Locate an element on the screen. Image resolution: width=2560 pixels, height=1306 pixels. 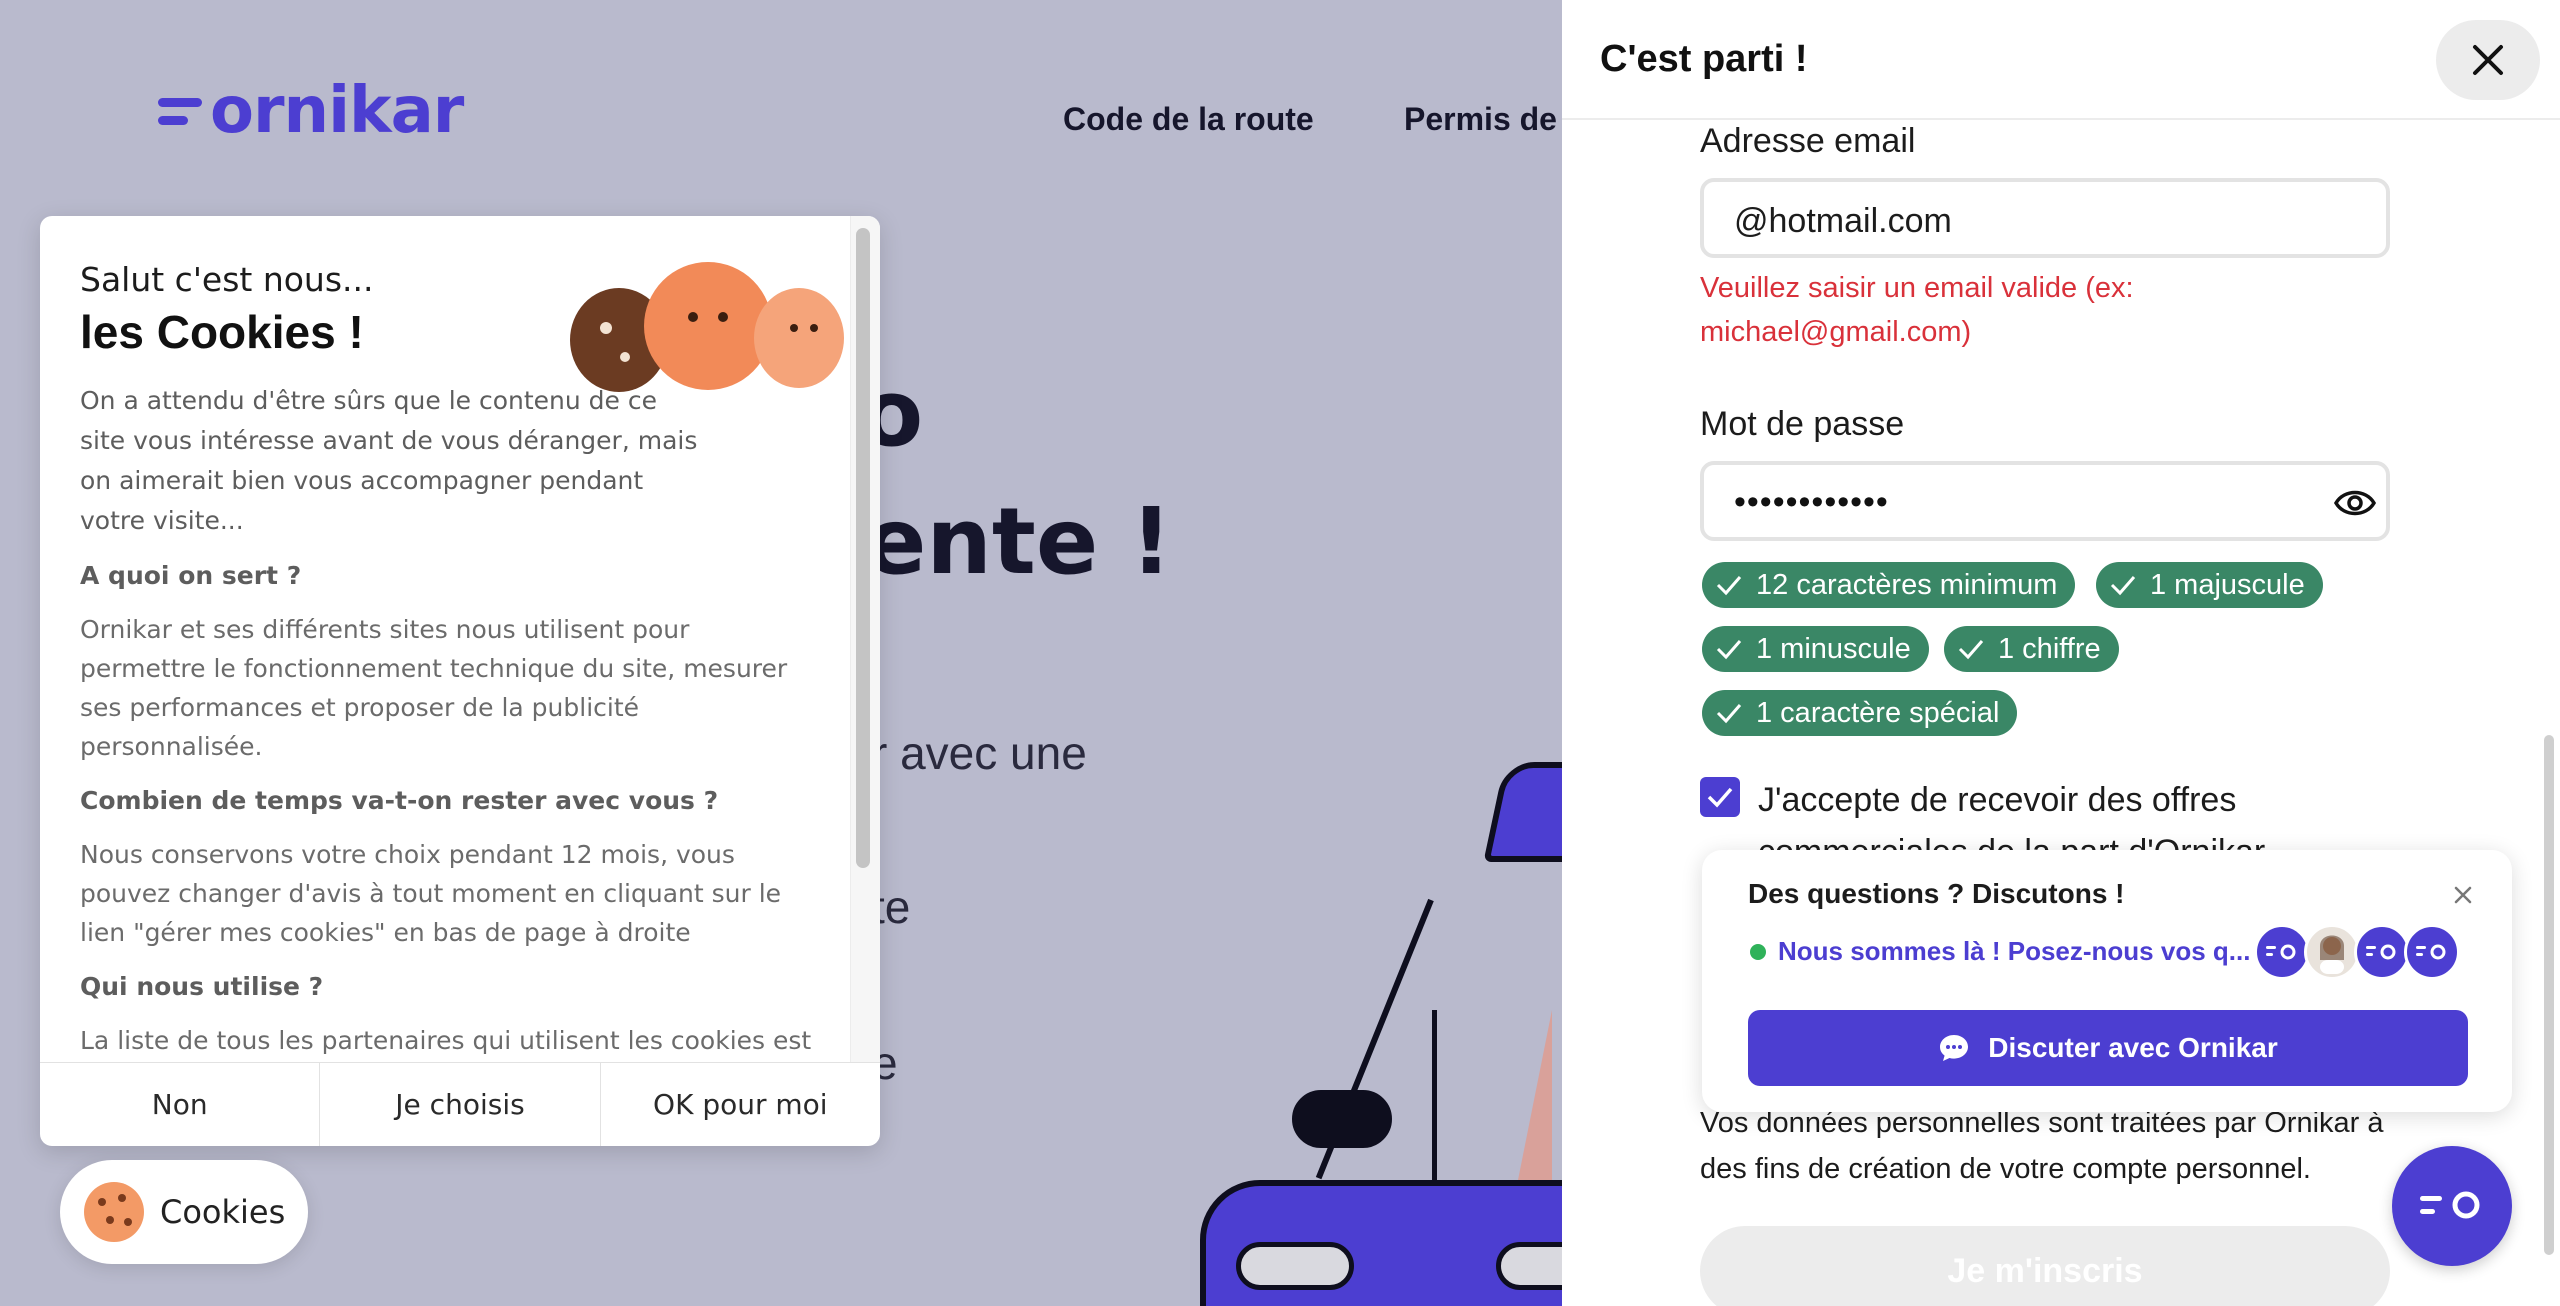
password-label: Mot de passe is located at coordinates (1802, 424).